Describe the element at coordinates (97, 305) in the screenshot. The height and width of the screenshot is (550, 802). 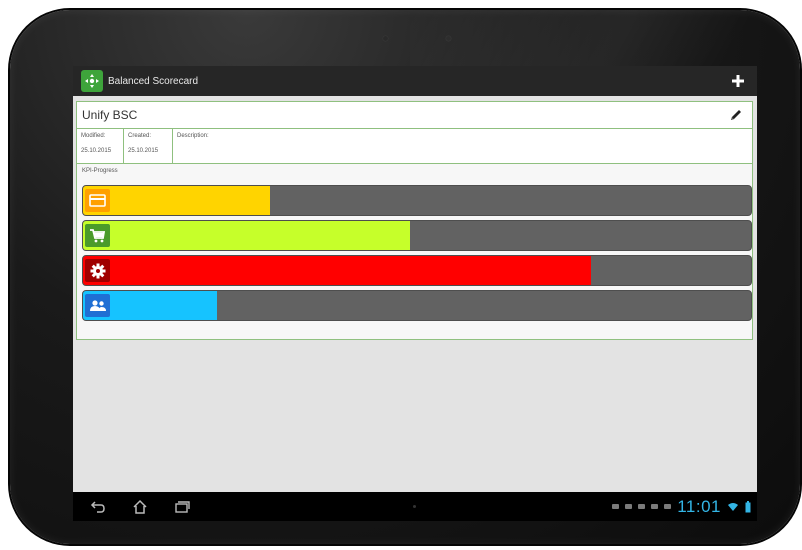
I see `people-icon` at that location.